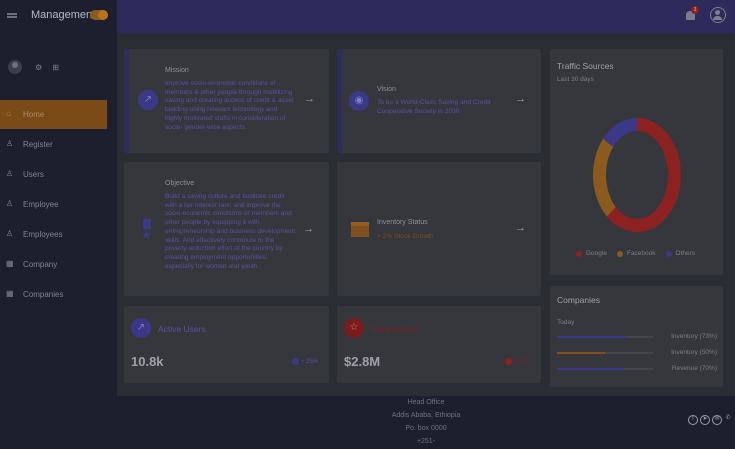  I want to click on facebook-icon: f, so click(693, 420).